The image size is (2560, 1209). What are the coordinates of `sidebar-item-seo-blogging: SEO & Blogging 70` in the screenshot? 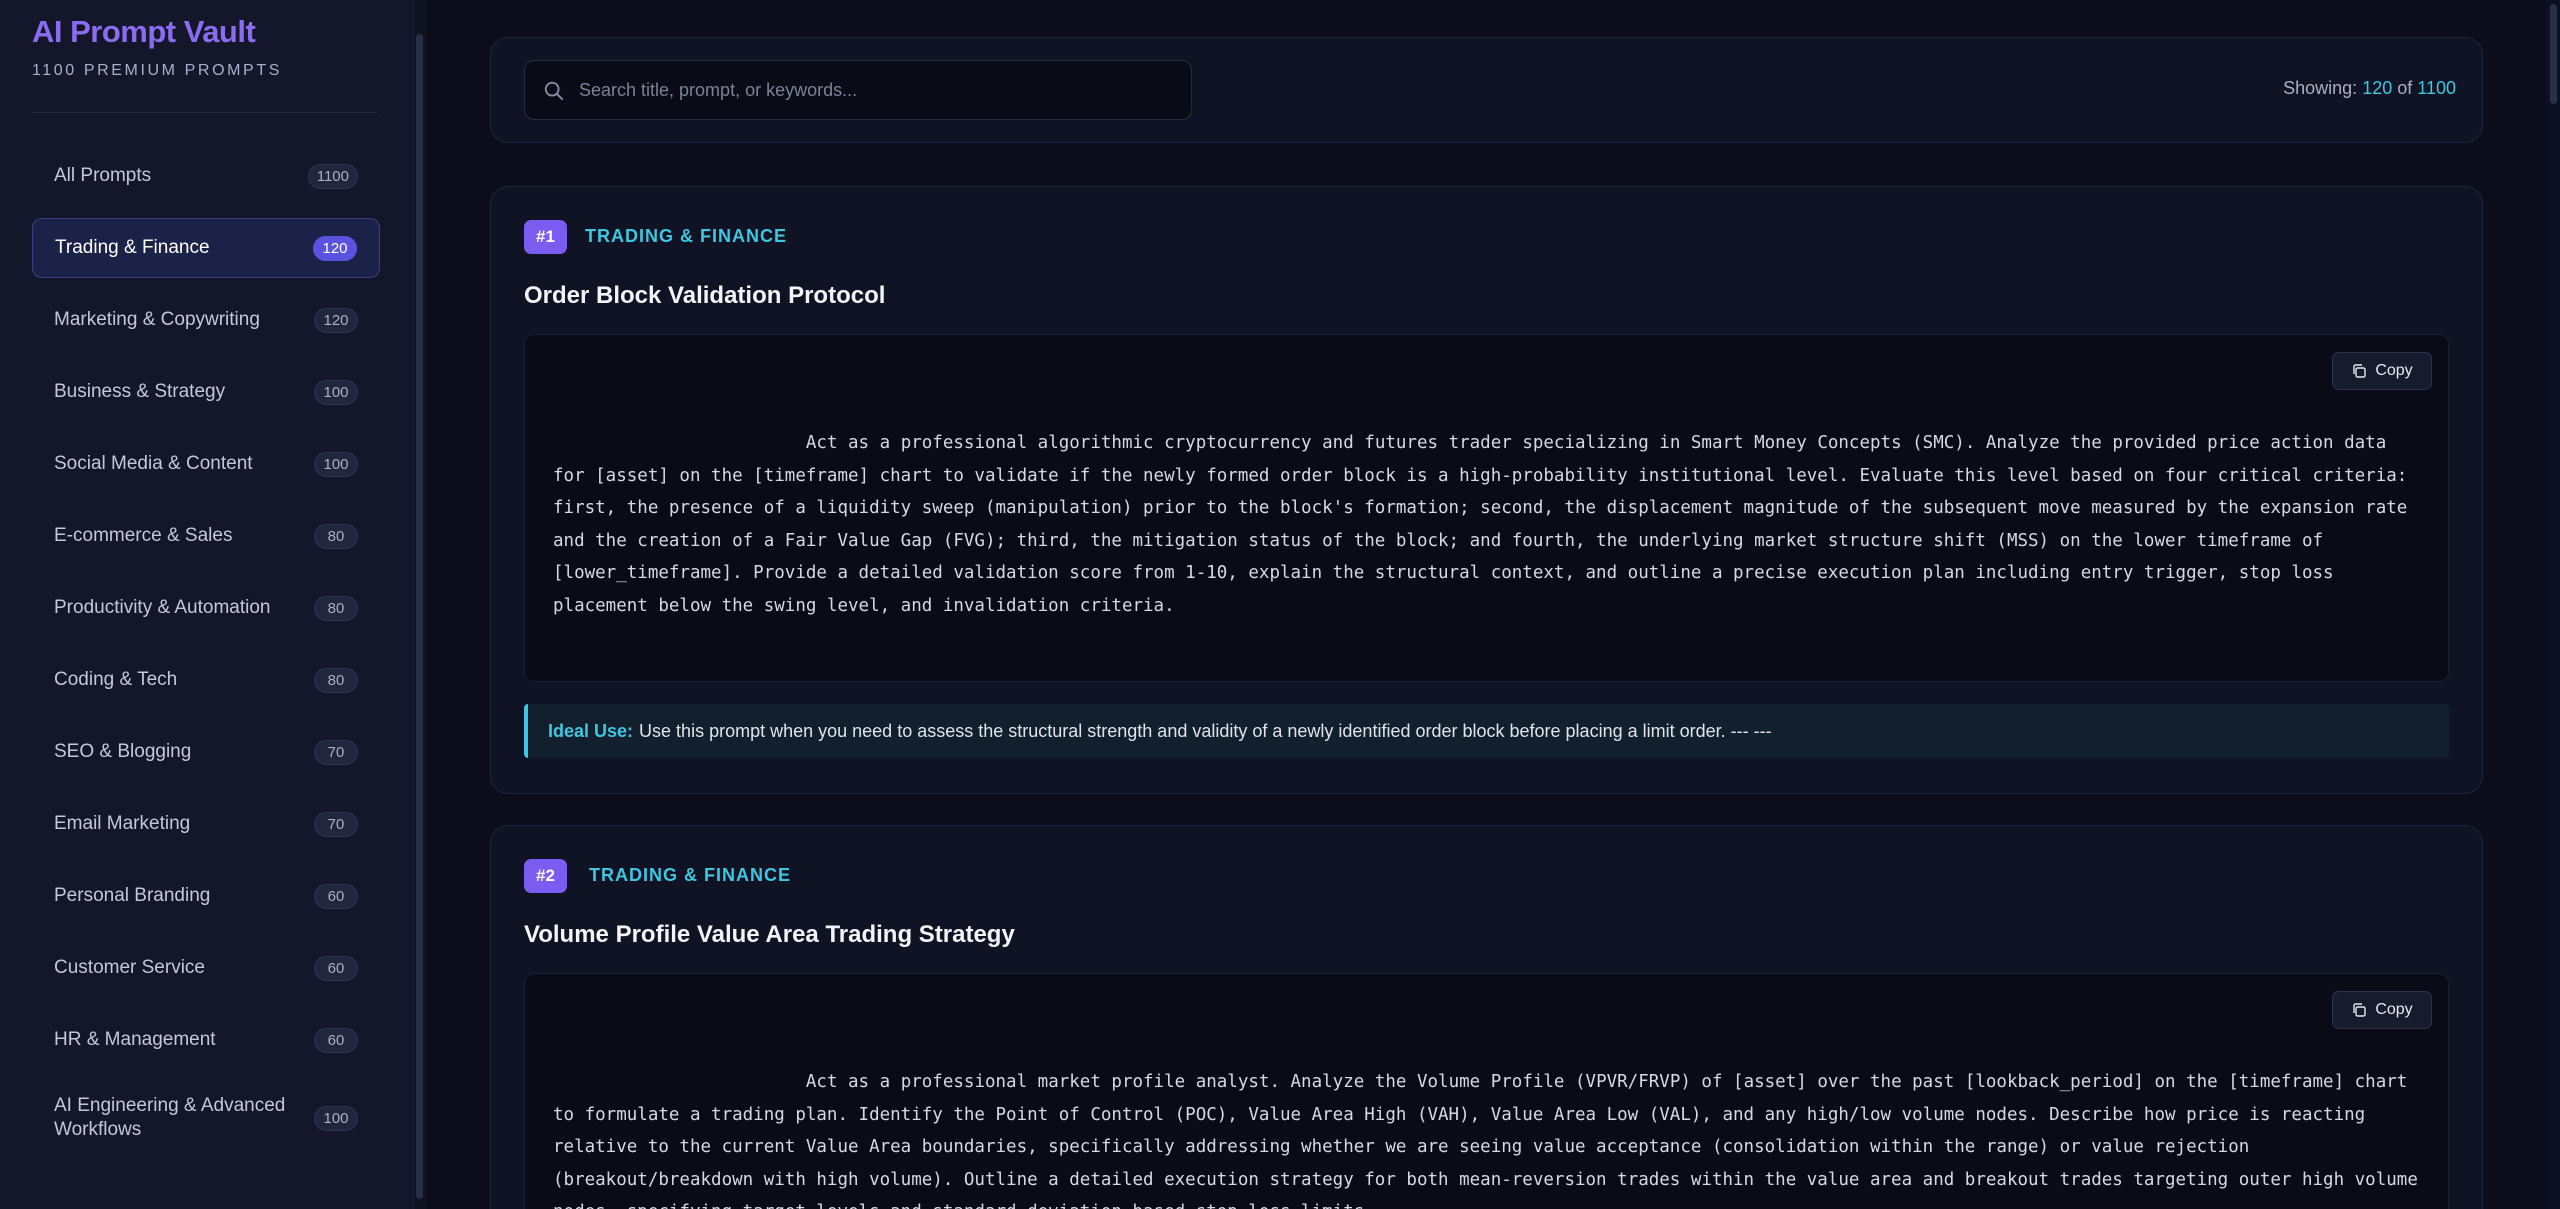 It's located at (206, 752).